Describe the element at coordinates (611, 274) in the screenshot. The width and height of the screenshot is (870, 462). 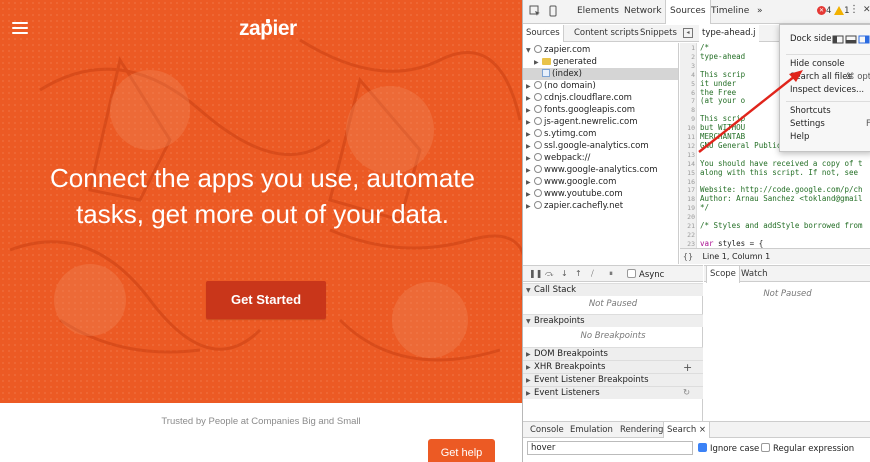
I see `pause-on-exceptions-icon: ⏸` at that location.